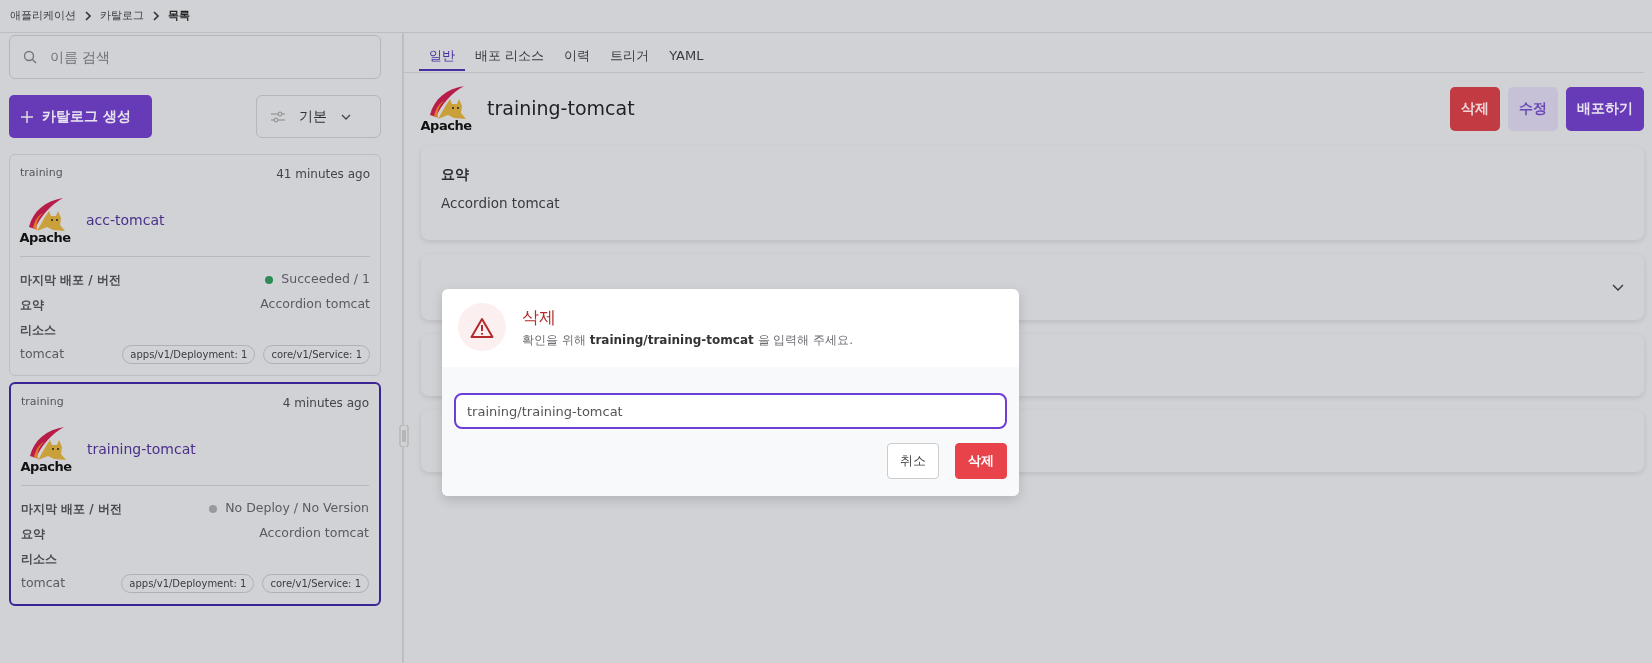  What do you see at coordinates (195, 494) in the screenshot?
I see `catalog-card: training 4 minutes ago Apache training-tomcat 마지막 배포 / 버전 No Deploy / No Version 요약 Accordion tomcat 리소스 tomcat apps/v1/Deployment: 1 core/v1/Service: 1` at bounding box center [195, 494].